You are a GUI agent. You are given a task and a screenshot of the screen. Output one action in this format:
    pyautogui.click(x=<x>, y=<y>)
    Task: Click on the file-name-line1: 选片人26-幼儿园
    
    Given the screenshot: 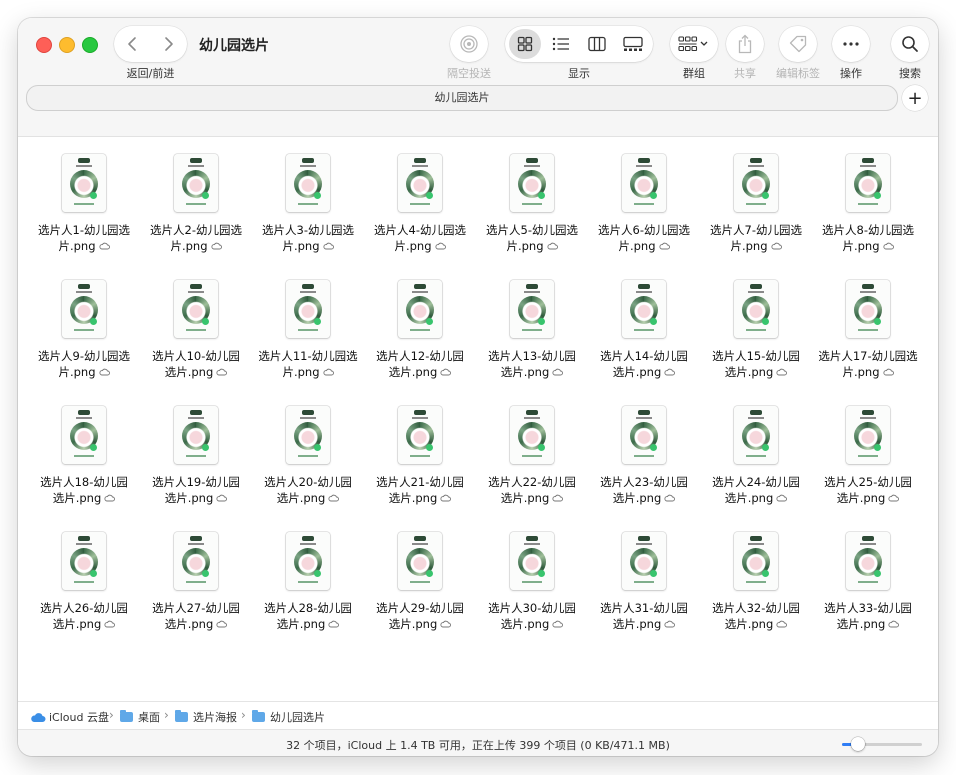 What is the action you would take?
    pyautogui.click(x=84, y=608)
    